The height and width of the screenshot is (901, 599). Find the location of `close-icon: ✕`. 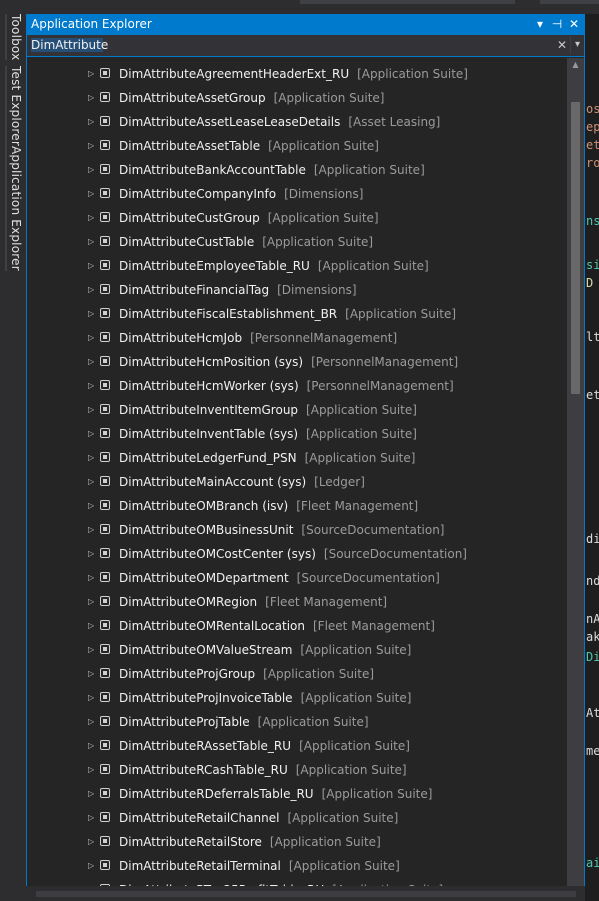

close-icon: ✕ is located at coordinates (574, 24).